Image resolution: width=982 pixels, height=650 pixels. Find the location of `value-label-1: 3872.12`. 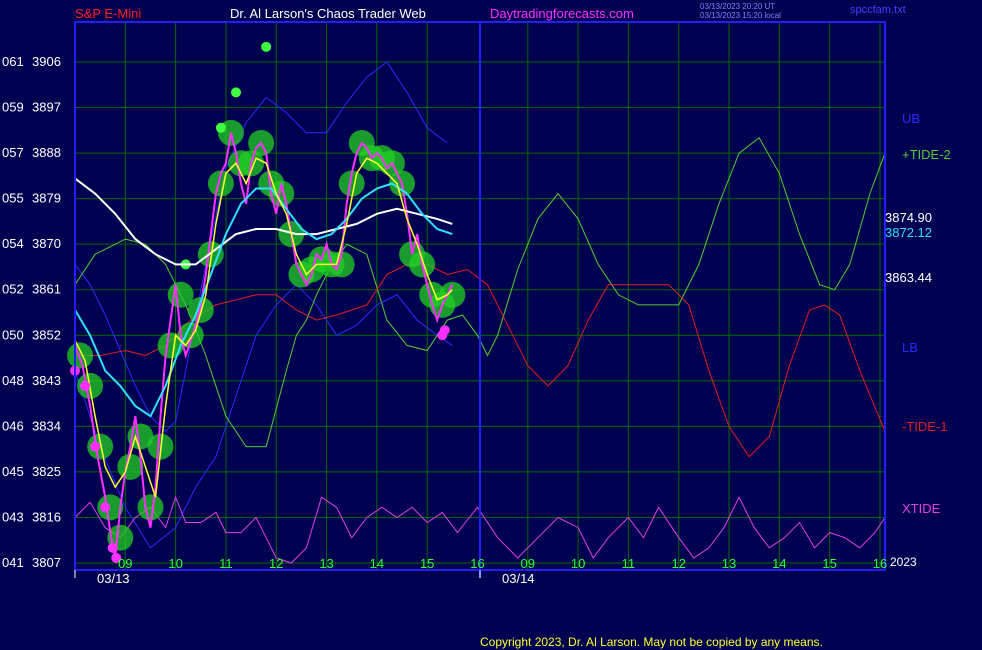

value-label-1: 3872.12 is located at coordinates (908, 232).